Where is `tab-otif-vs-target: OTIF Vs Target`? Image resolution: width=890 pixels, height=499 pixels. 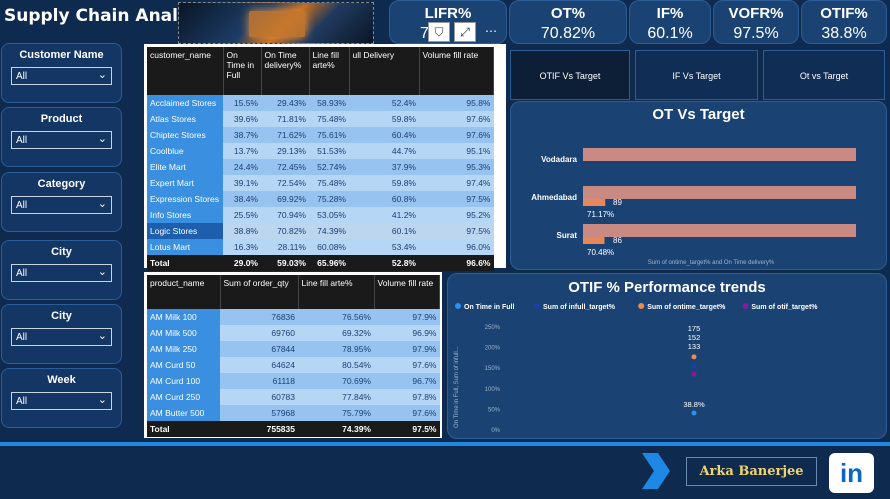
tab-otif-vs-target: OTIF Vs Target is located at coordinates (570, 75).